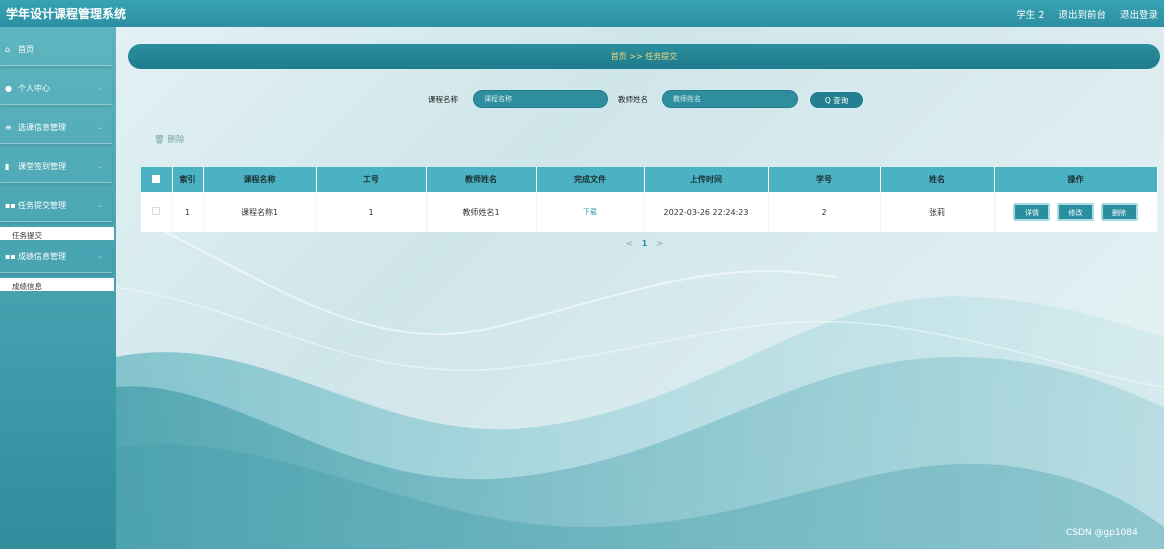 This screenshot has width=1164, height=549. What do you see at coordinates (824, 212) in the screenshot?
I see `cell-student-id: 2` at bounding box center [824, 212].